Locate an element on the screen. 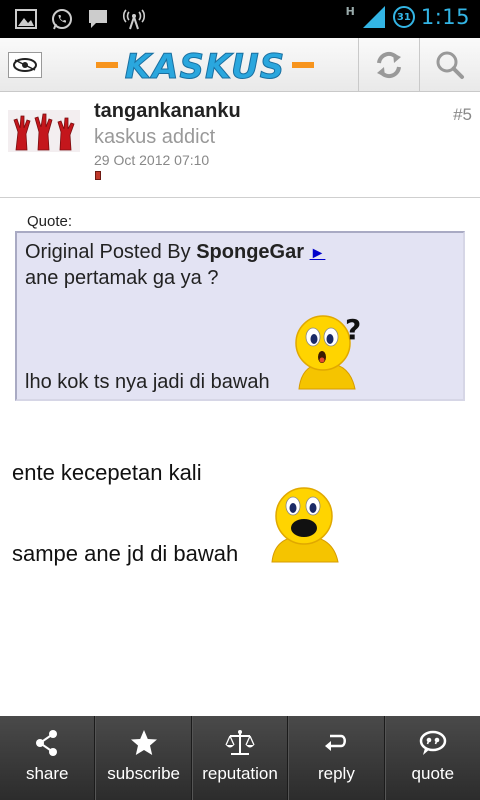  quote-author: SpongeGar is located at coordinates (250, 252).